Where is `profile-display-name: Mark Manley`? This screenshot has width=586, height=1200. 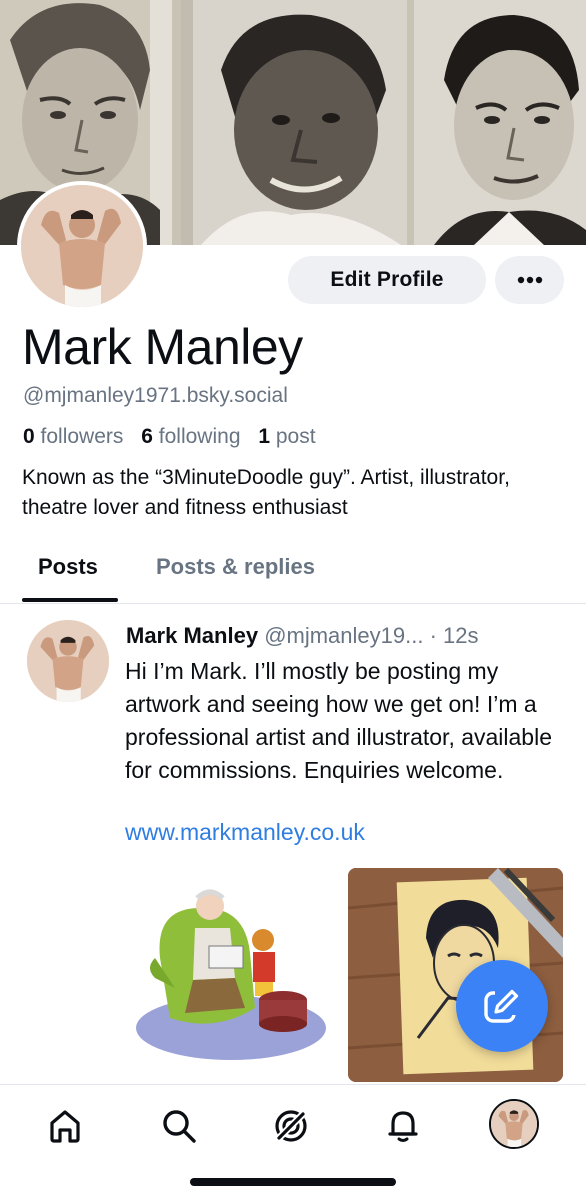 profile-display-name: Mark Manley is located at coordinates (162, 347).